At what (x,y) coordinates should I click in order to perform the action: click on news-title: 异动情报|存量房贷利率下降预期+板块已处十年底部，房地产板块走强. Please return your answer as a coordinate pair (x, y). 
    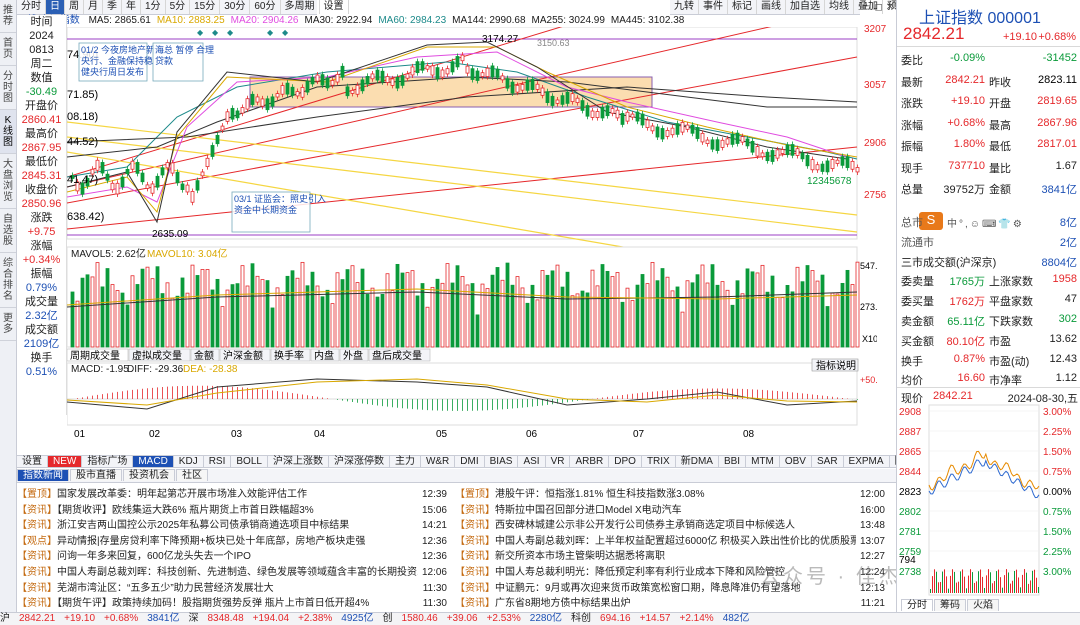
    Looking at the image, I should click on (211, 541).